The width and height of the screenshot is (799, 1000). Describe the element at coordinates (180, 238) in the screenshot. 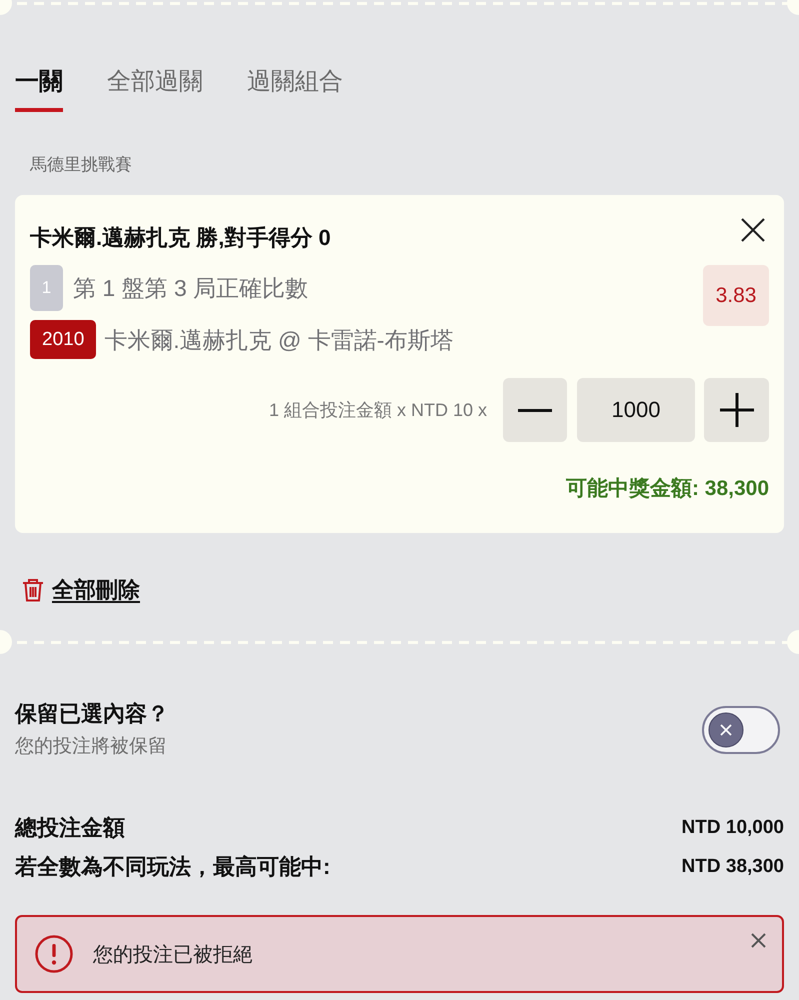

I see `selection-title: 卡米爾.邁赫扎克 勝,對手得分 0` at that location.